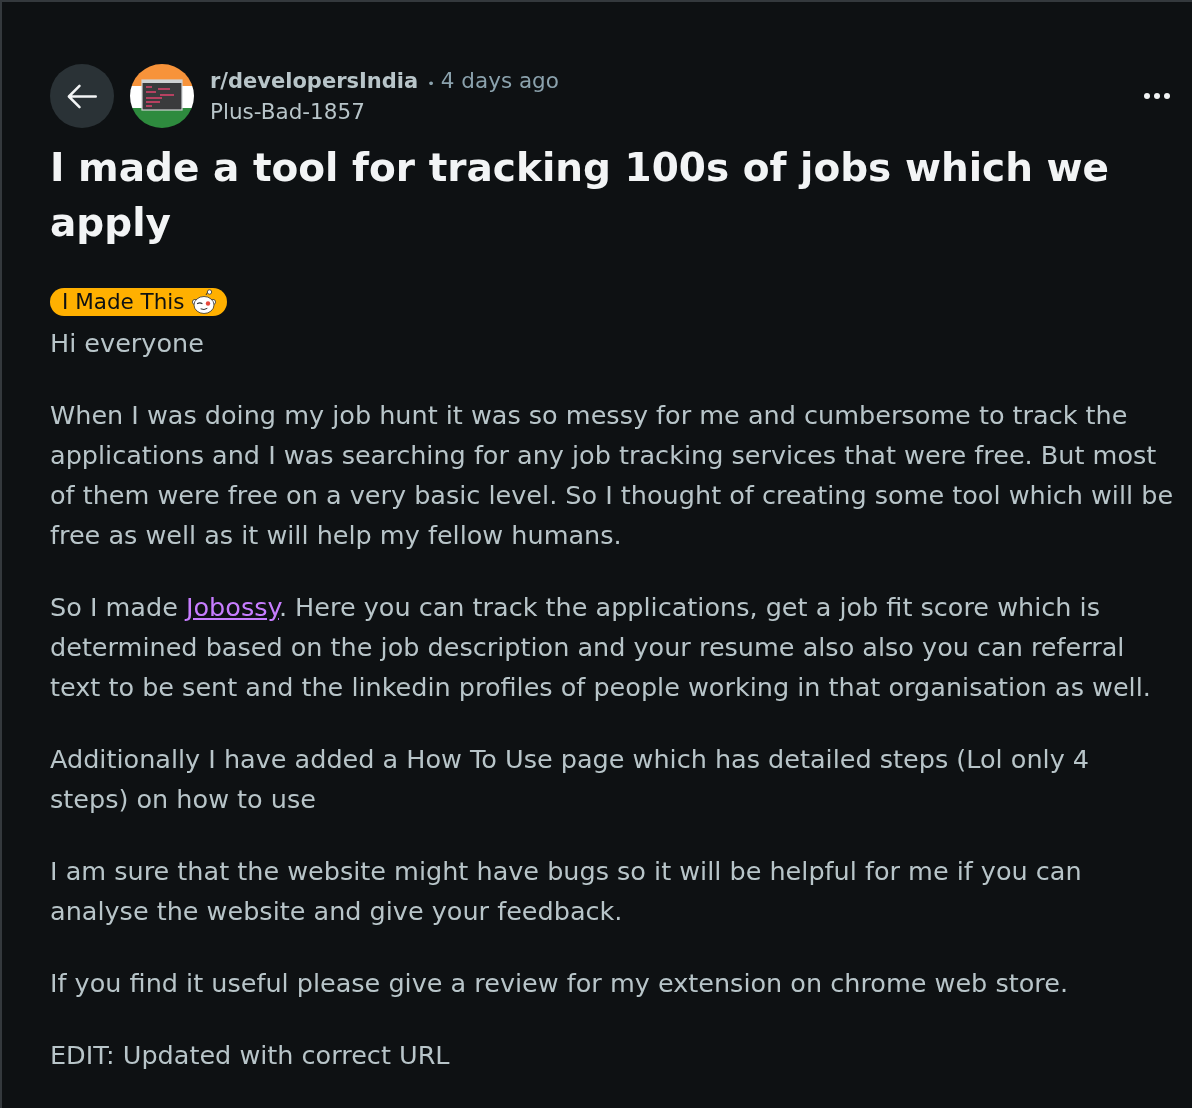  I want to click on subreddit-link: r/developersIndia, so click(314, 80).